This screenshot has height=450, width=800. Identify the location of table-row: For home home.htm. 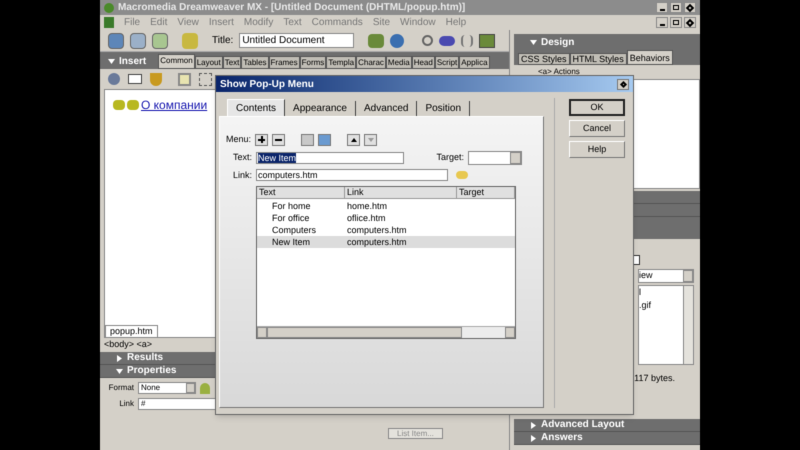
(386, 206).